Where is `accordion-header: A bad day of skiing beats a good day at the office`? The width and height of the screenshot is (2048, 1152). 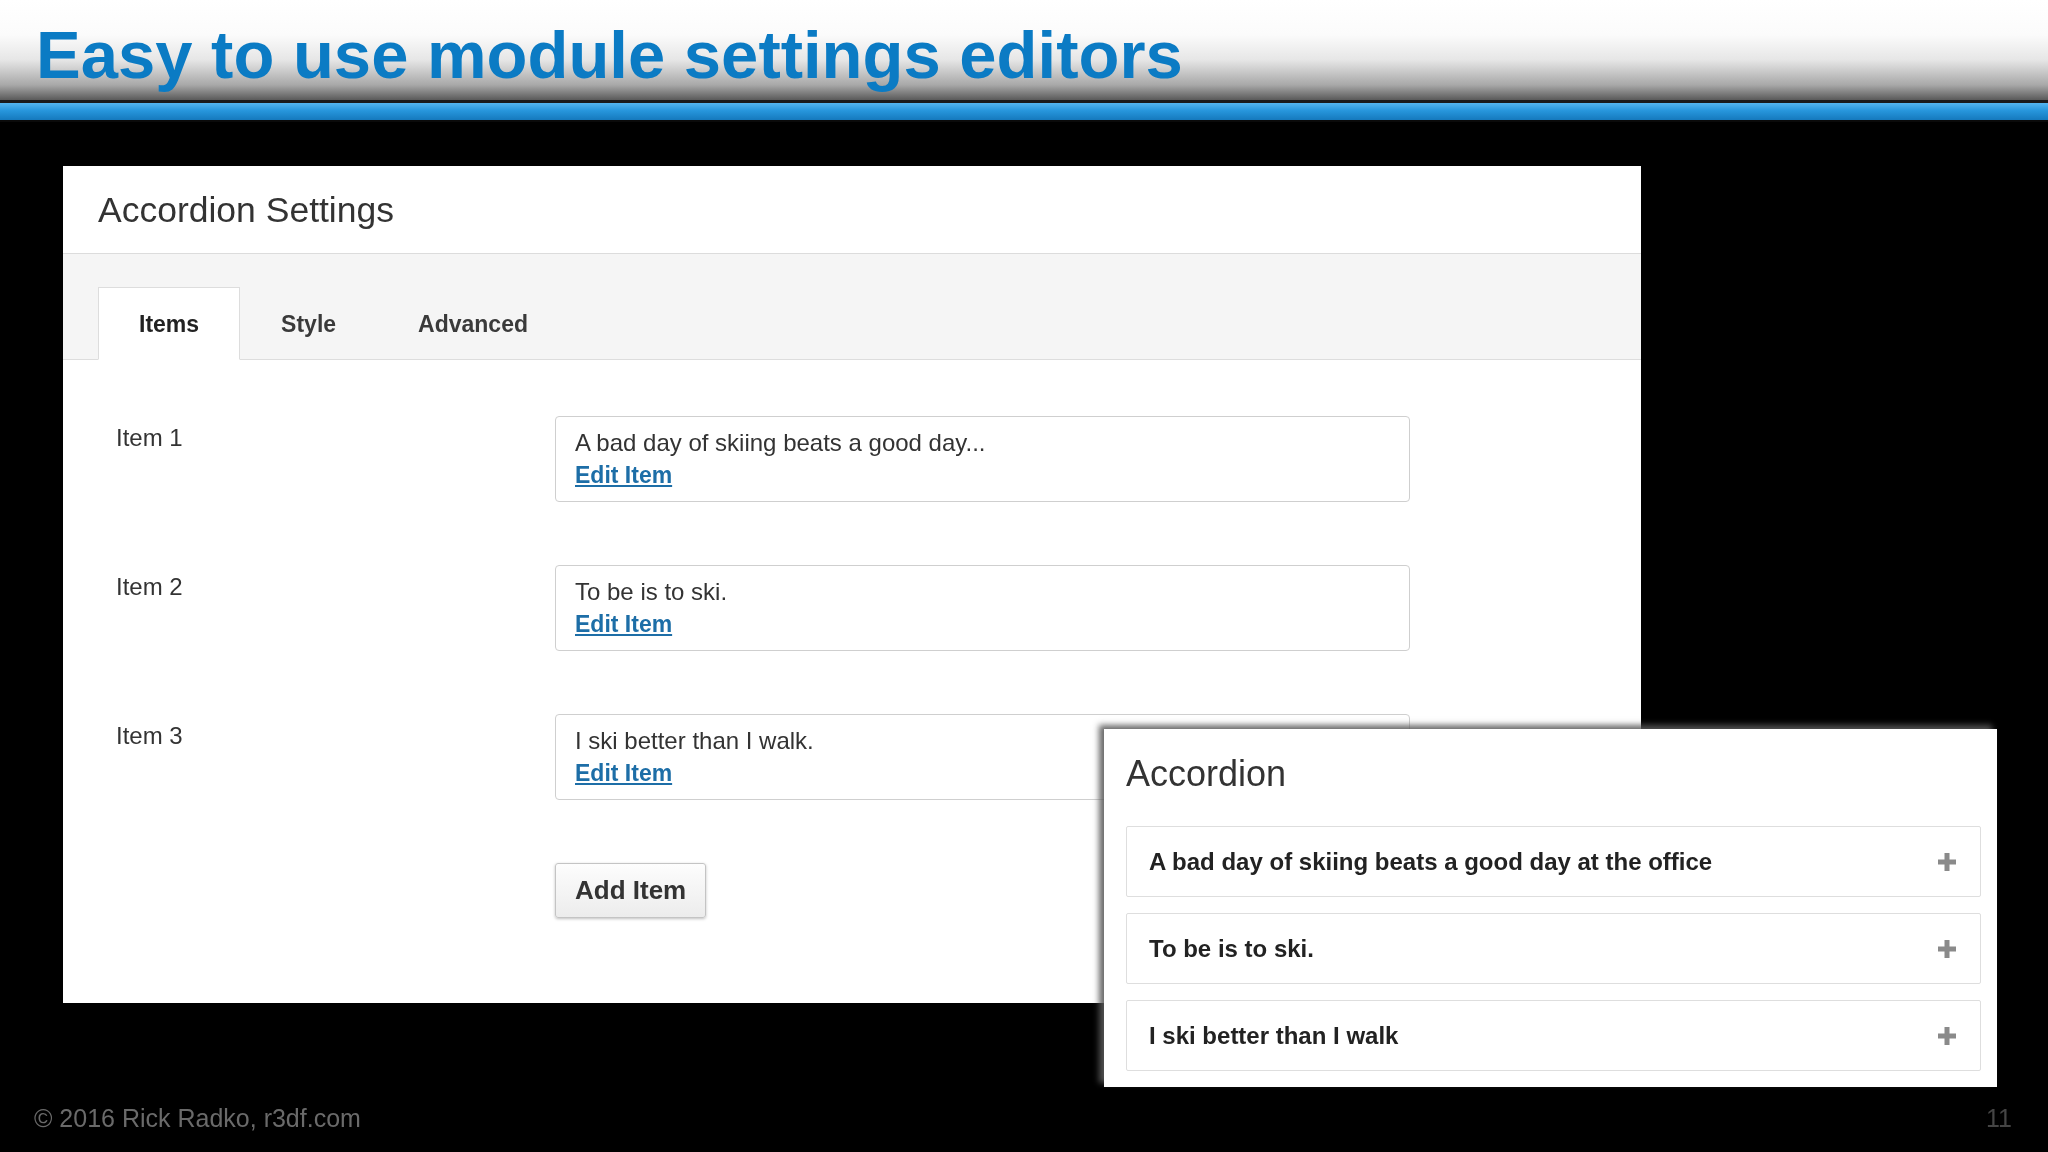 accordion-header: A bad day of skiing beats a good day at the office is located at coordinates (1553, 861).